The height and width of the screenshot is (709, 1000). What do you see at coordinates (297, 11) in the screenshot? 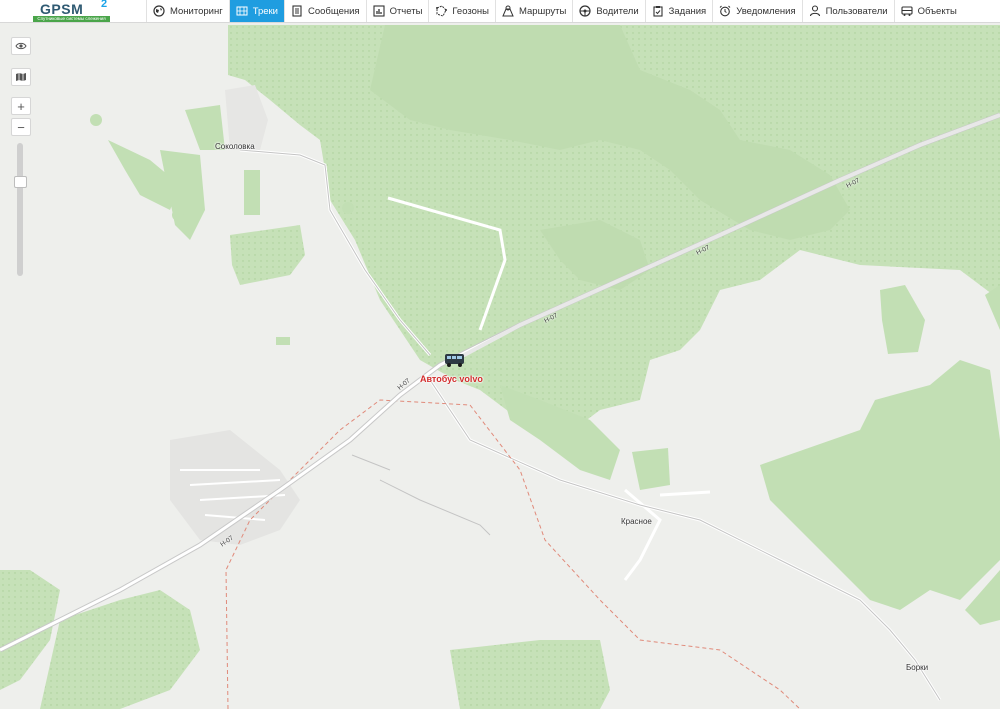
I see `messages-icon` at bounding box center [297, 11].